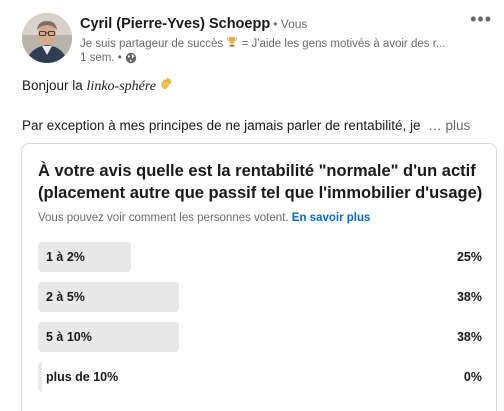  I want to click on learn-more-link: En savoir plus, so click(331, 218).